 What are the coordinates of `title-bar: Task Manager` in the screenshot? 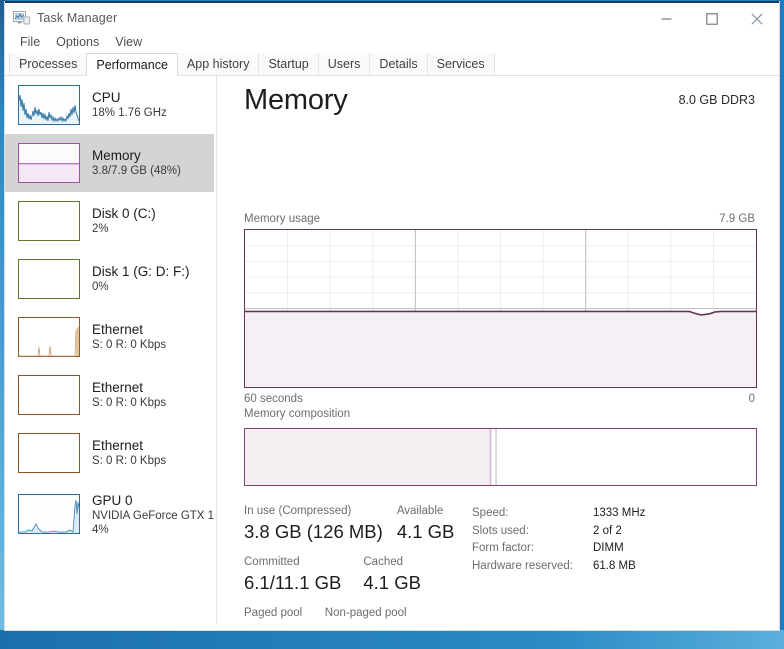 It's located at (392, 16).